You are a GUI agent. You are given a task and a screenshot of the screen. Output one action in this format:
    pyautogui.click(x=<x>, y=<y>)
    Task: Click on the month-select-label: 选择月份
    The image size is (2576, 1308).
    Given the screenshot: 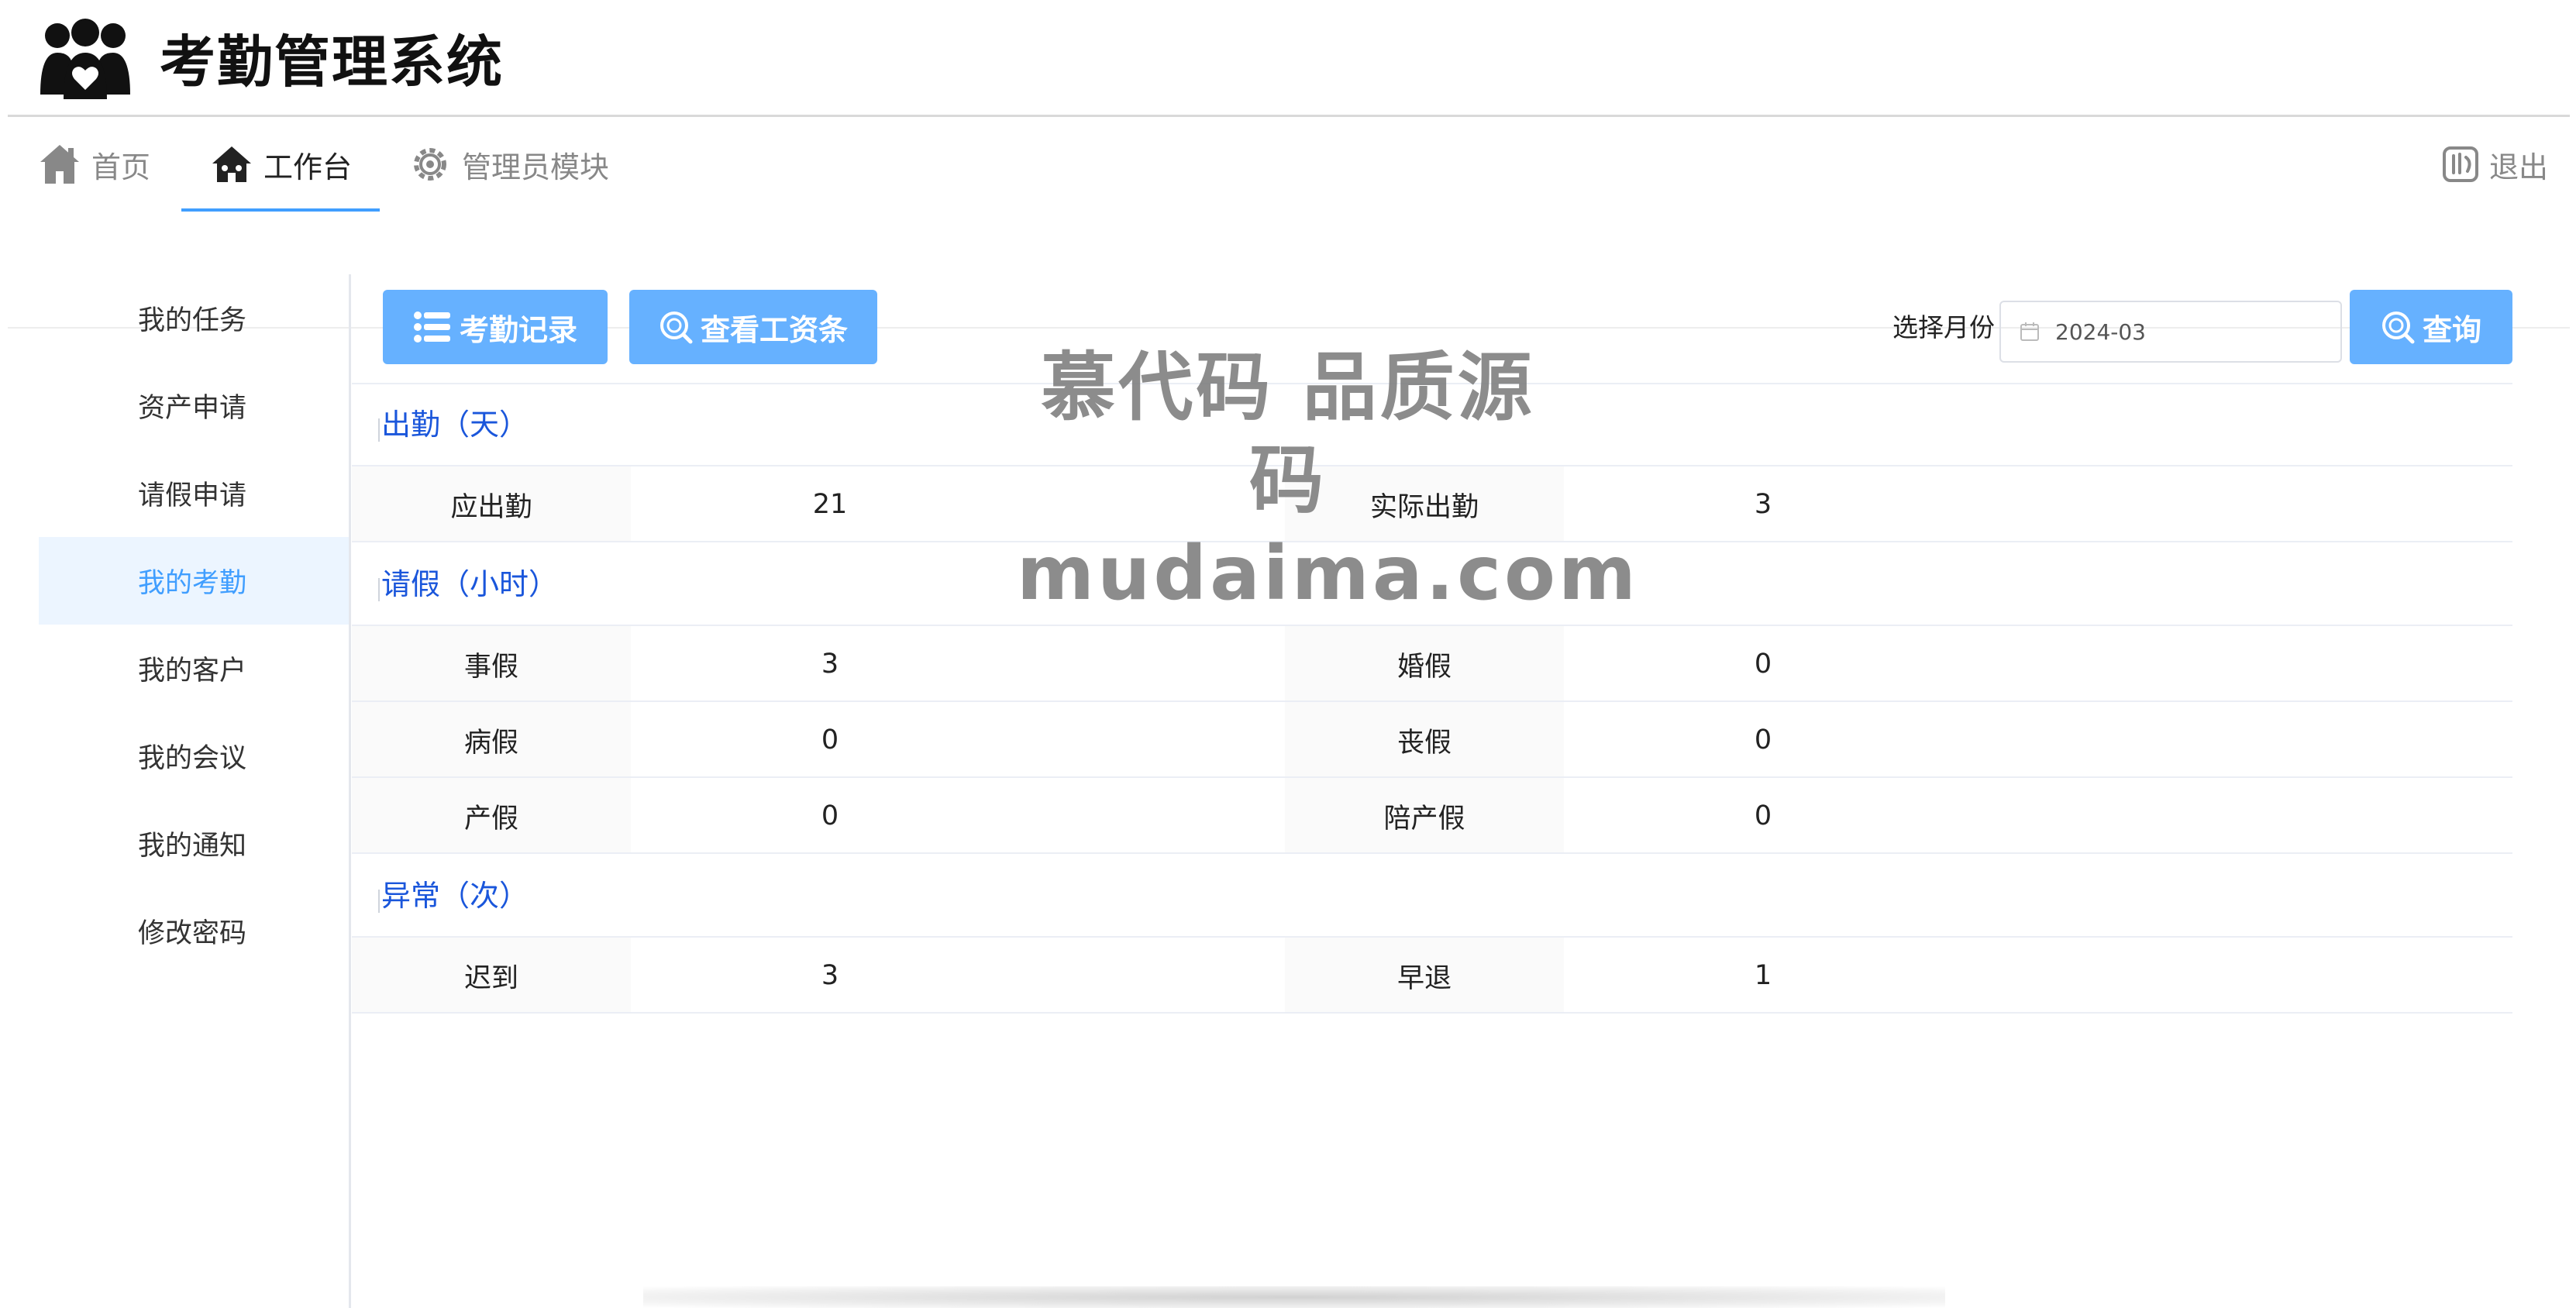 What is the action you would take?
    pyautogui.click(x=1943, y=327)
    